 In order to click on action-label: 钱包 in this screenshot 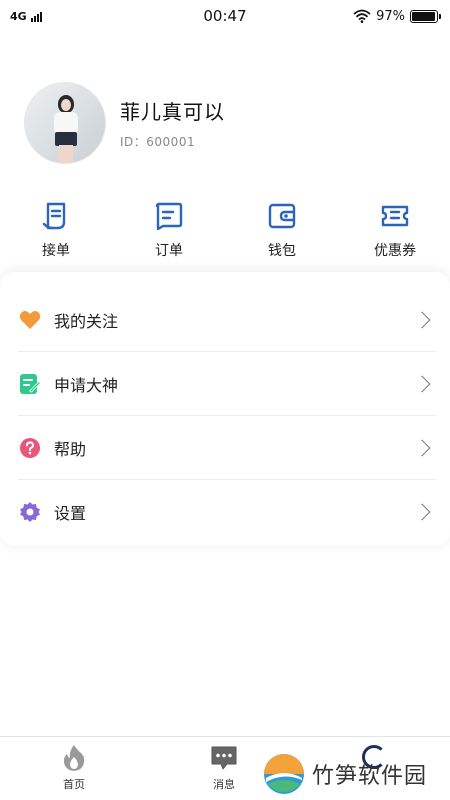, I will do `click(282, 251)`.